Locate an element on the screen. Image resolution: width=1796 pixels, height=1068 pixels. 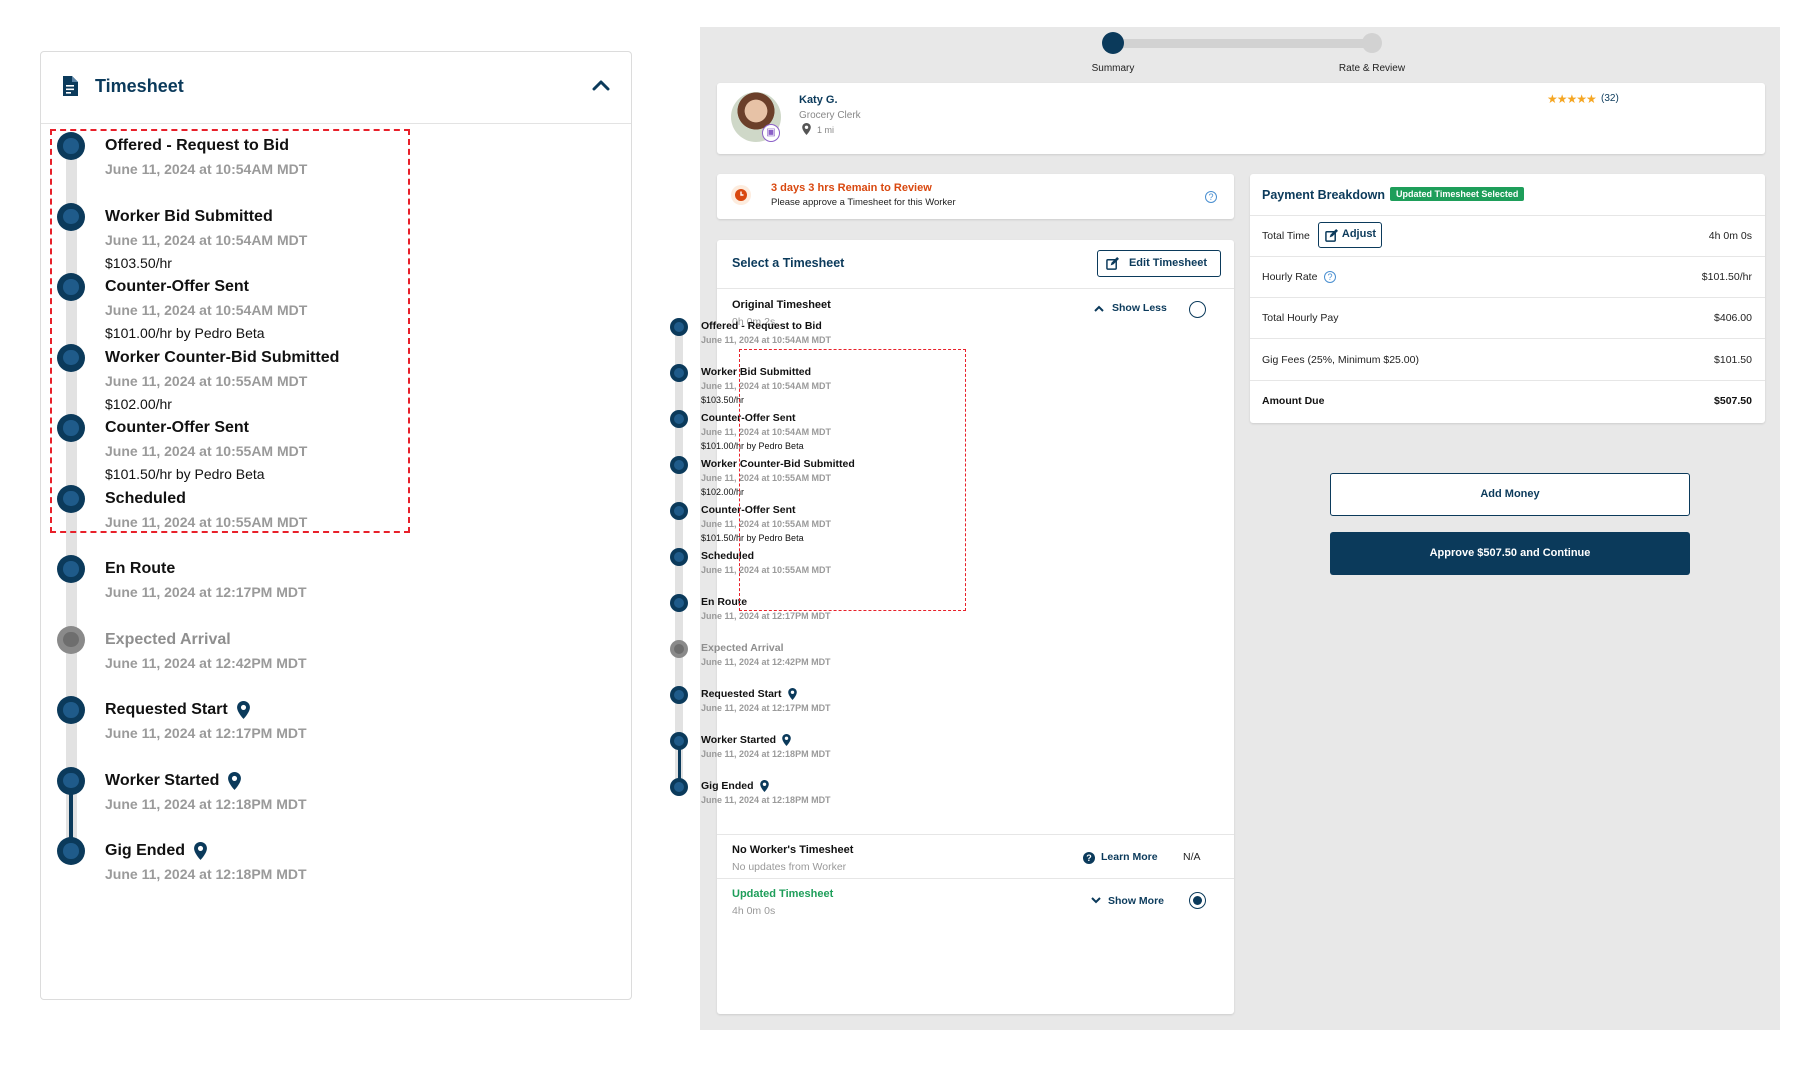
employer-badge-icon: ▣ is located at coordinates (771, 133).